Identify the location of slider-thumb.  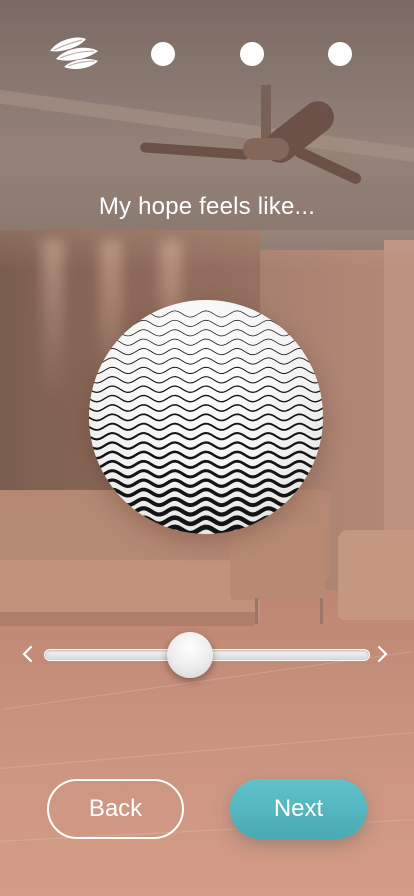
(189, 655).